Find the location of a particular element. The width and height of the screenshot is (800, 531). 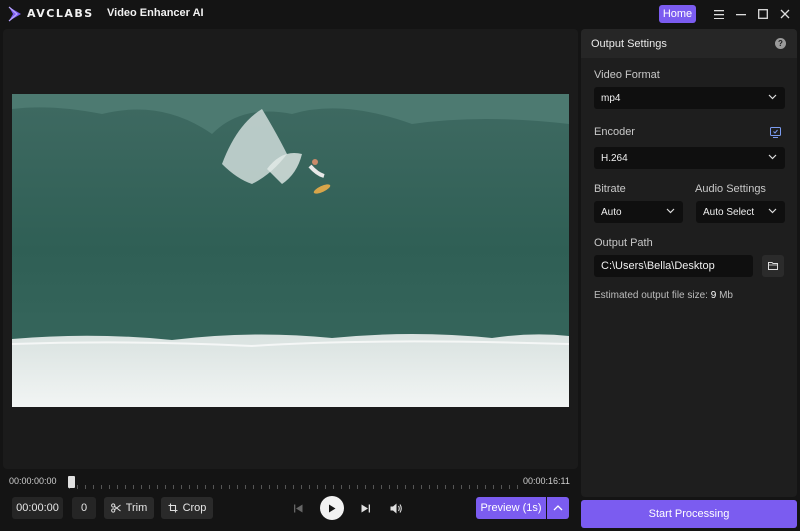

trim-label: Trim is located at coordinates (136, 508).